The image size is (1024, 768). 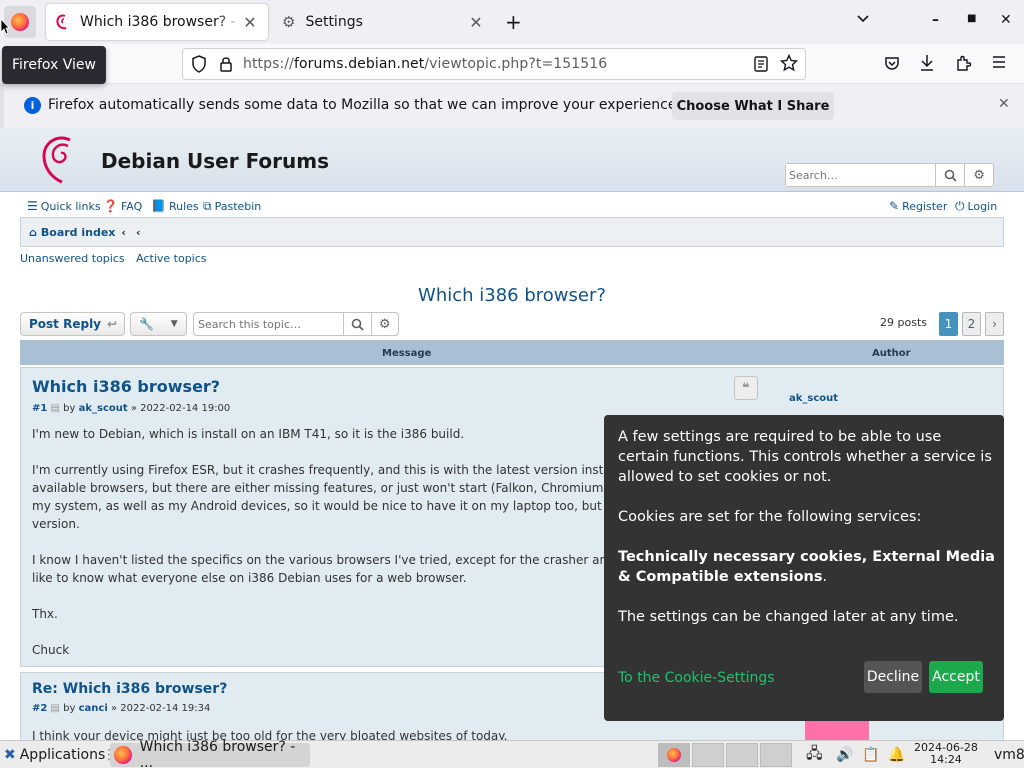 I want to click on register-link: ✎ Register, so click(x=918, y=206).